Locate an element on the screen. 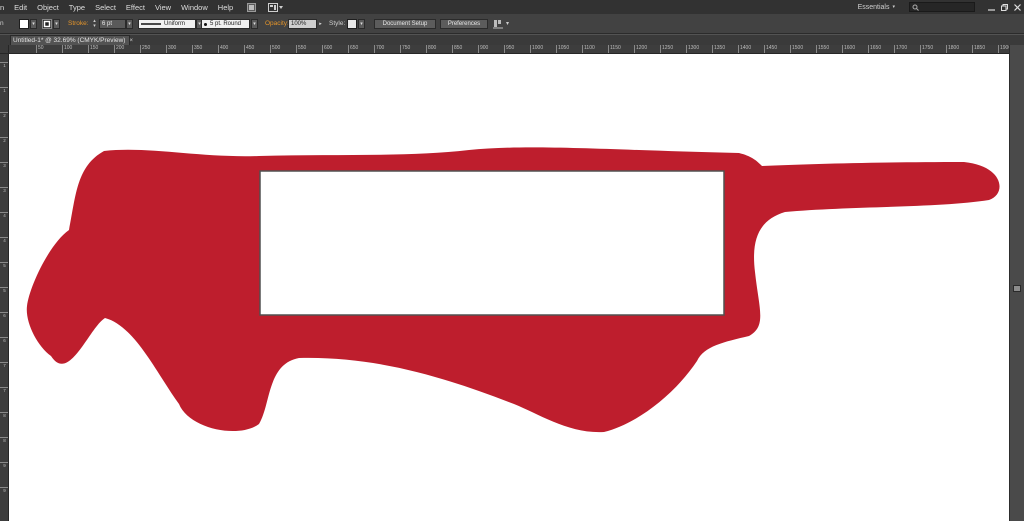  hruler-tick-label: 650 is located at coordinates (353, 49).